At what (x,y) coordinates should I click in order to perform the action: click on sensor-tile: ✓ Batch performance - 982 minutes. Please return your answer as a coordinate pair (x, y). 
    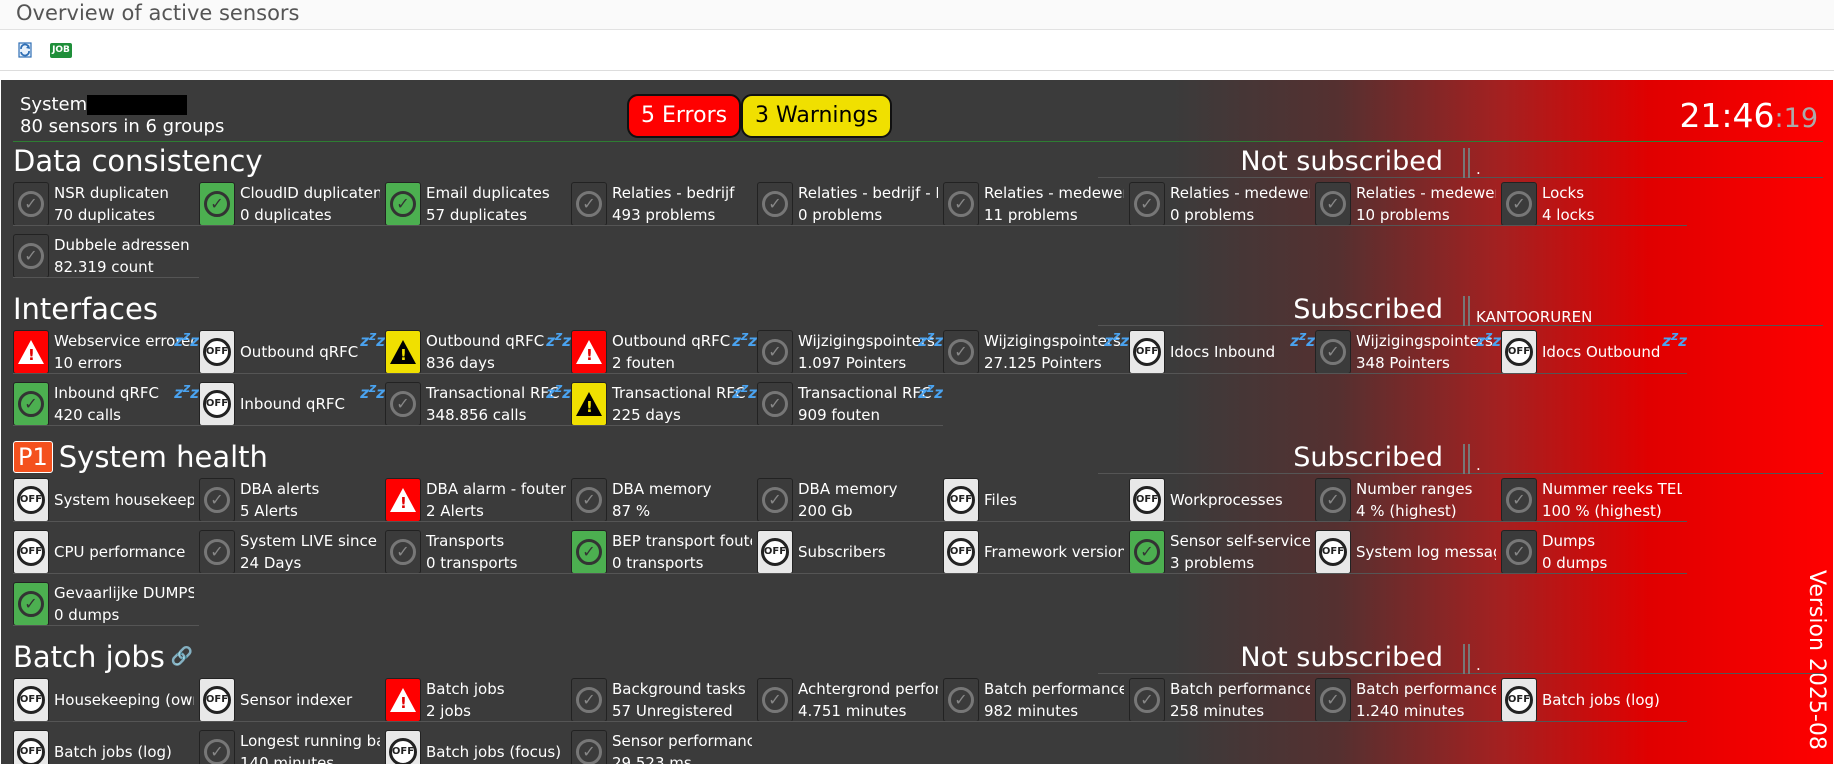
    Looking at the image, I should click on (1036, 700).